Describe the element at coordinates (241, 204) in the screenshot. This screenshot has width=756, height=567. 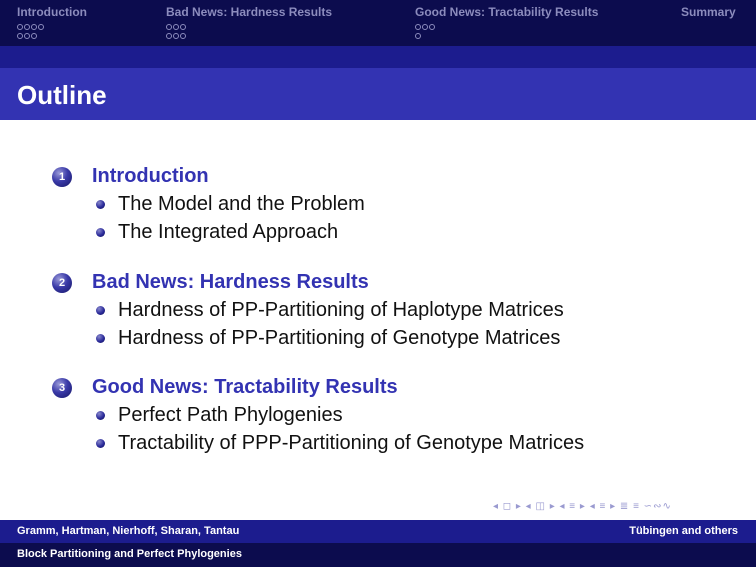
I see `outline-subsection-label: The Model and the Problem` at that location.